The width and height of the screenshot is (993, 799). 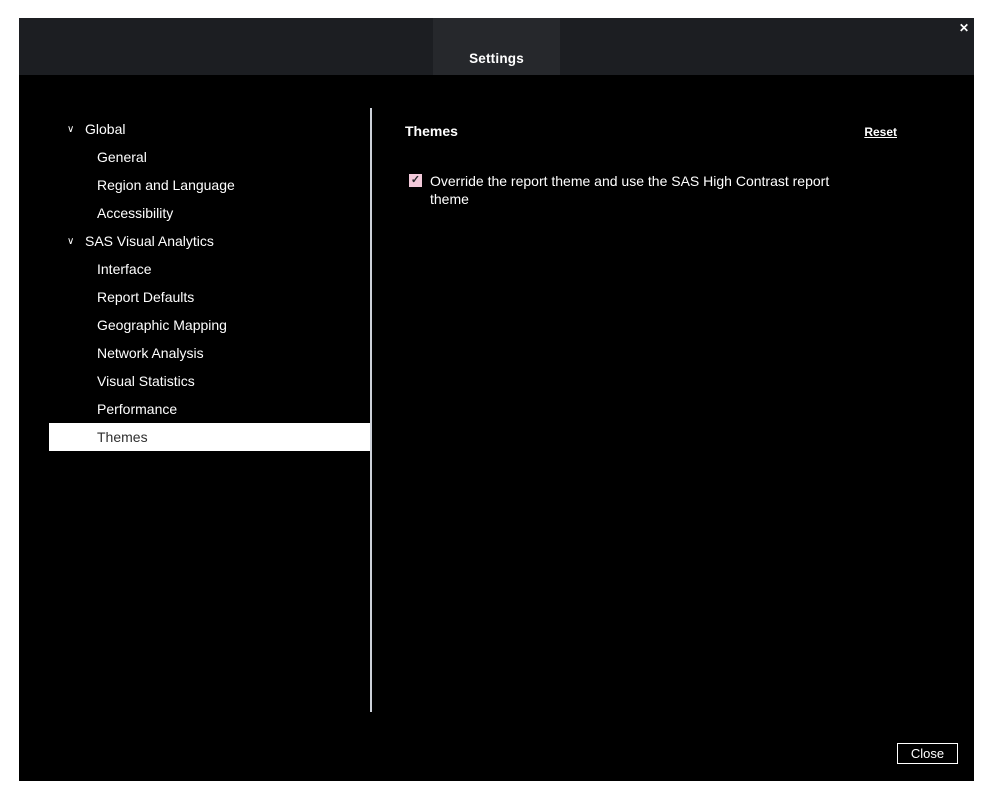 I want to click on sidebar-item-label: Global, so click(x=105, y=129).